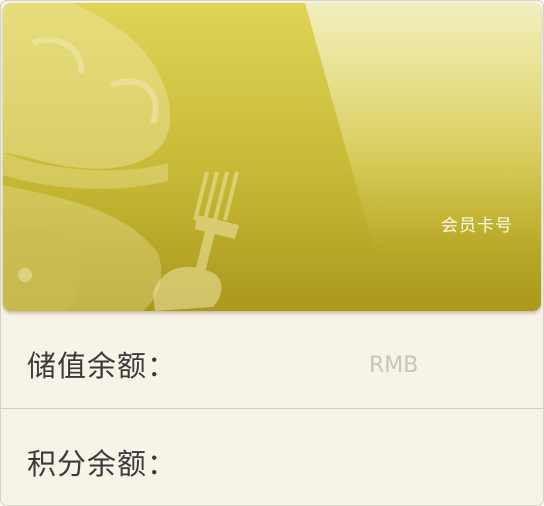 The width and height of the screenshot is (544, 506). Describe the element at coordinates (102, 366) in the screenshot. I see `stored-value-label: 储值余额：` at that location.